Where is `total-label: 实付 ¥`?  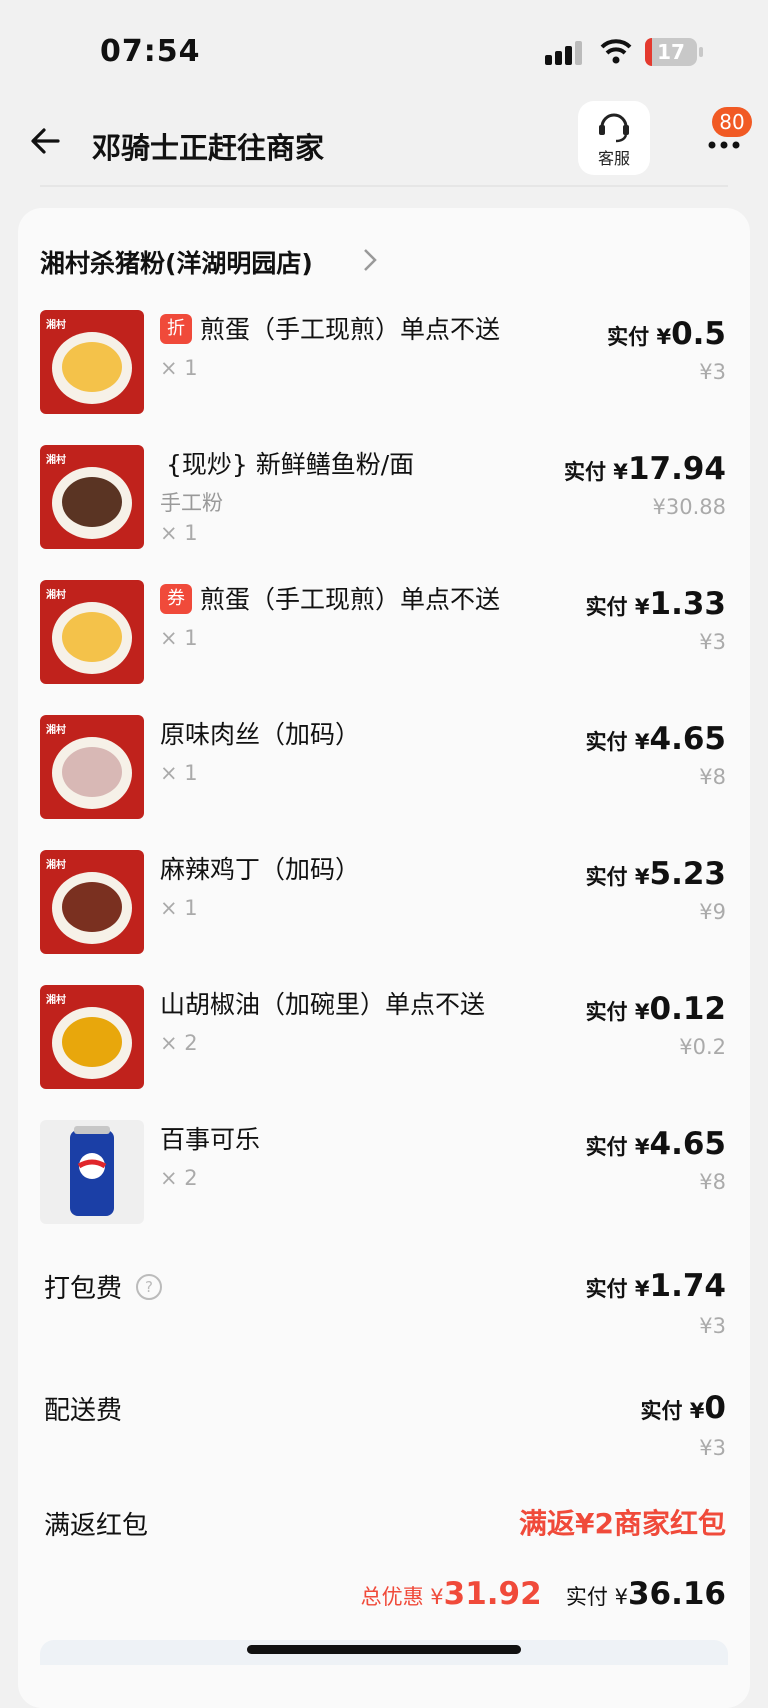 total-label: 实付 ¥ is located at coordinates (596, 1597).